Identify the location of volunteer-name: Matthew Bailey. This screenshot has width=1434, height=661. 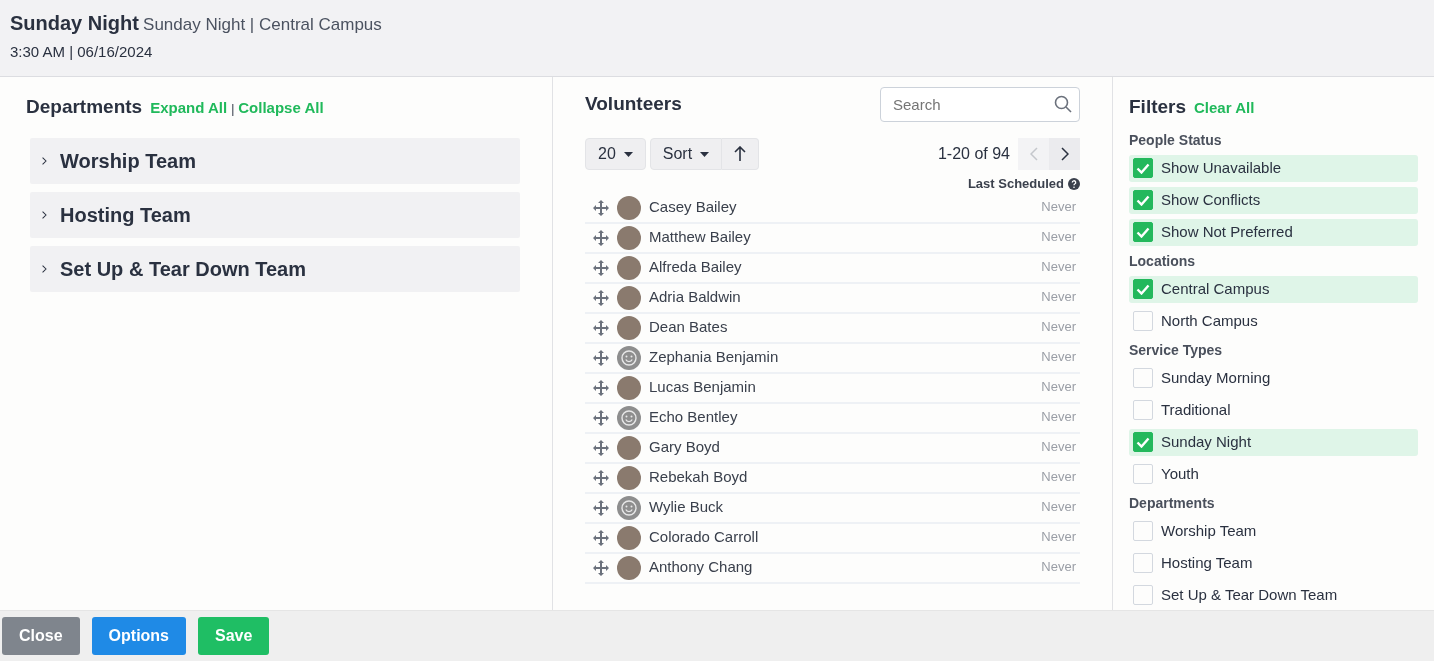
(700, 237).